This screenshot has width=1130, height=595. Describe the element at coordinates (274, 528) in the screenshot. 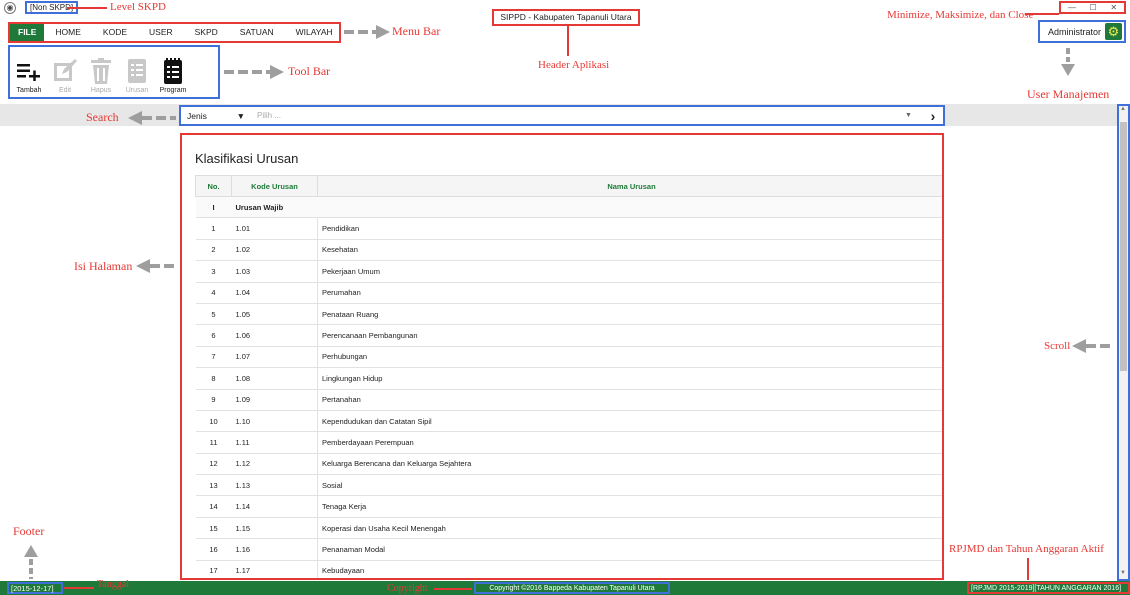

I see `cell-kode: 1.15` at that location.